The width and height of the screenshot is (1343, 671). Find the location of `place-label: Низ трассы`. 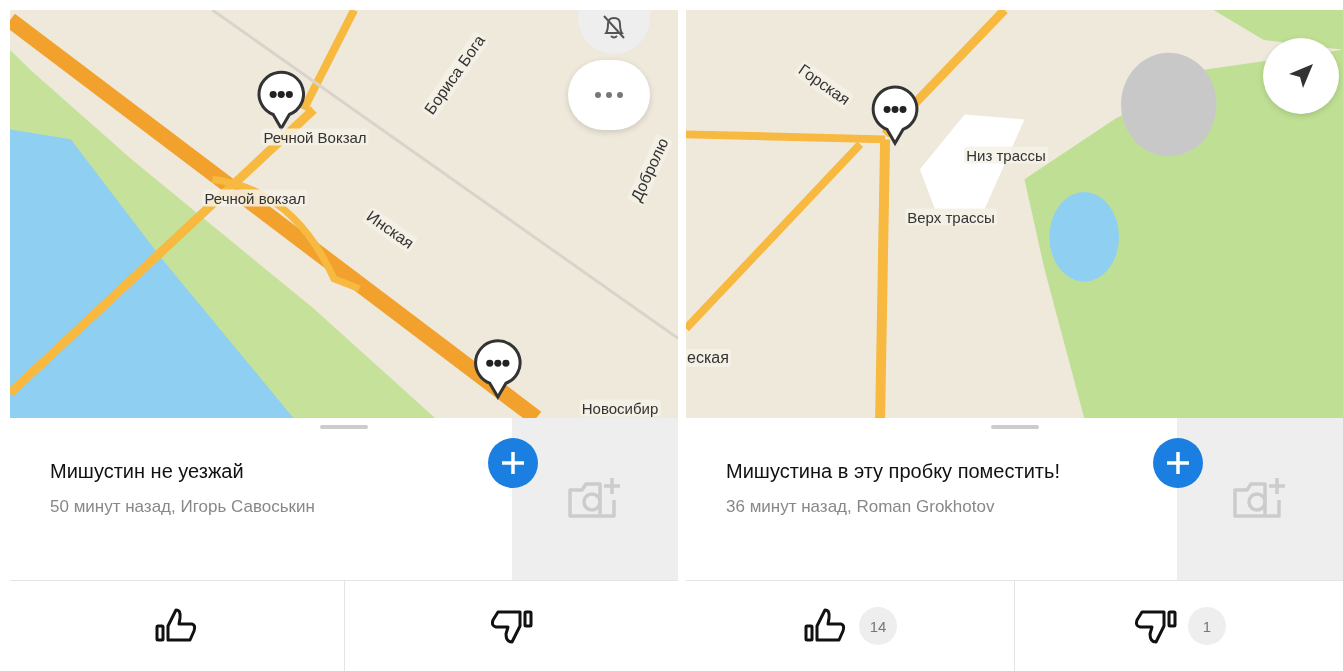

place-label: Низ трассы is located at coordinates (1006, 155).